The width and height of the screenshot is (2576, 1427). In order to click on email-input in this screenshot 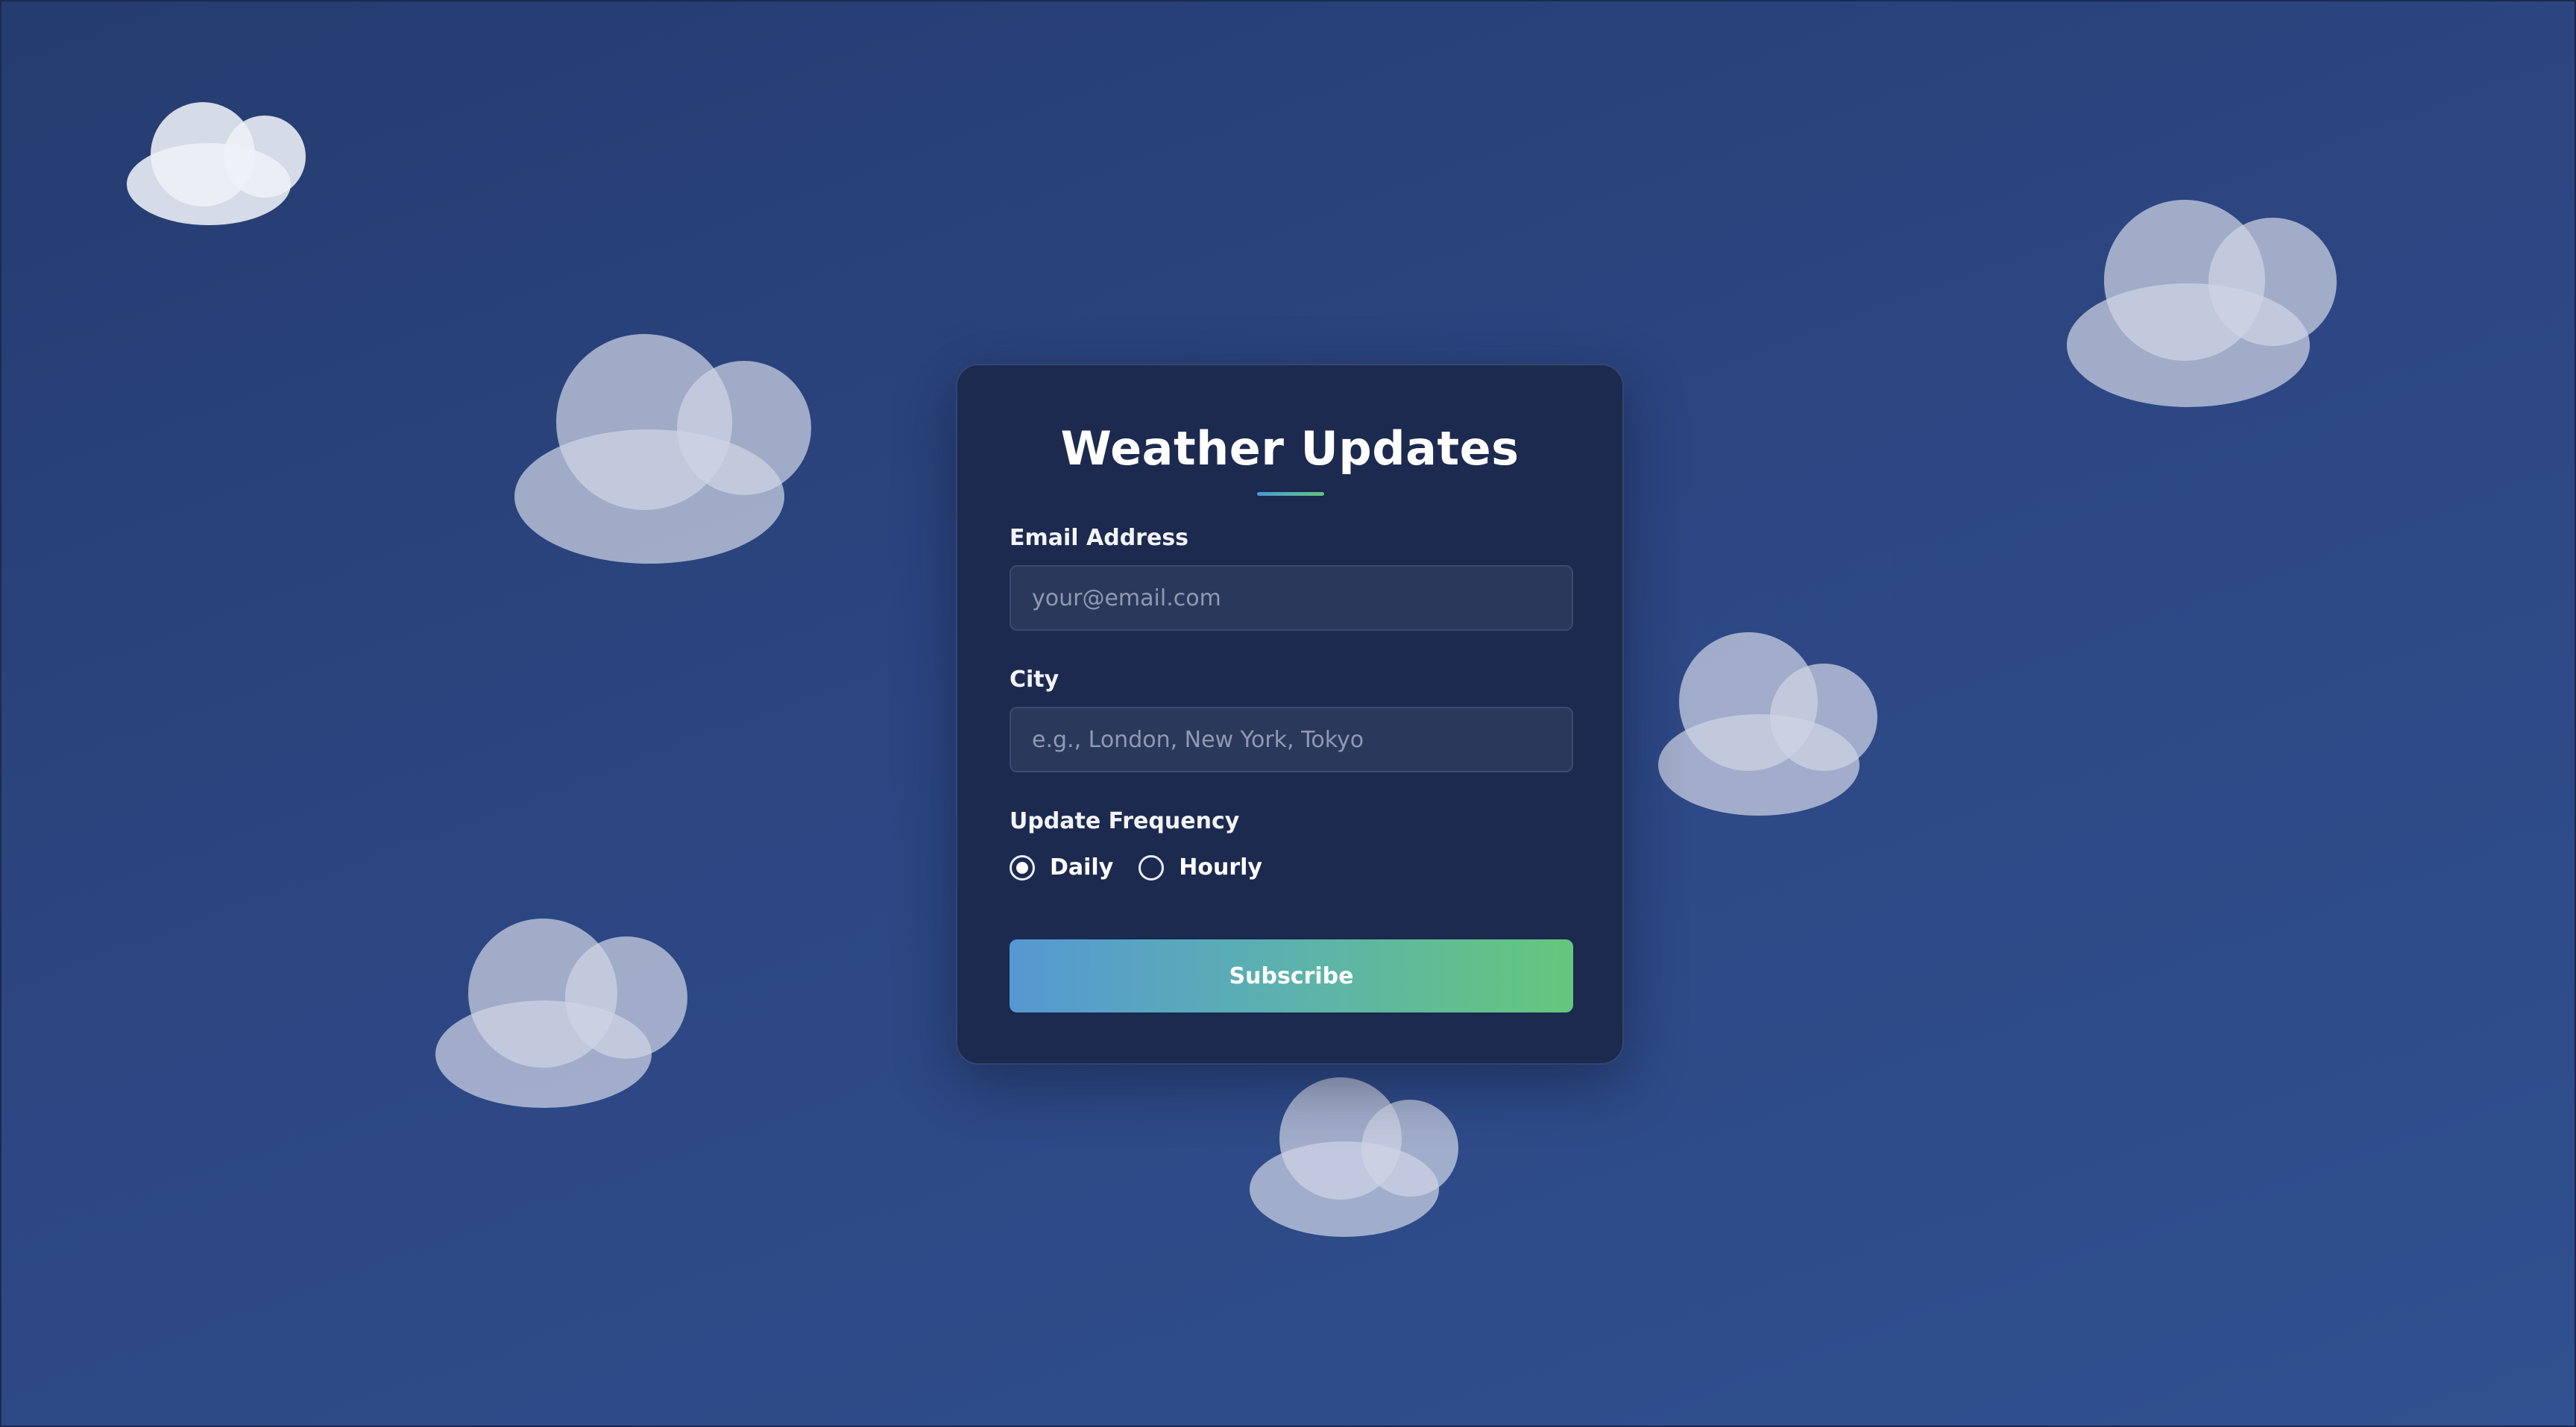, I will do `click(1291, 598)`.